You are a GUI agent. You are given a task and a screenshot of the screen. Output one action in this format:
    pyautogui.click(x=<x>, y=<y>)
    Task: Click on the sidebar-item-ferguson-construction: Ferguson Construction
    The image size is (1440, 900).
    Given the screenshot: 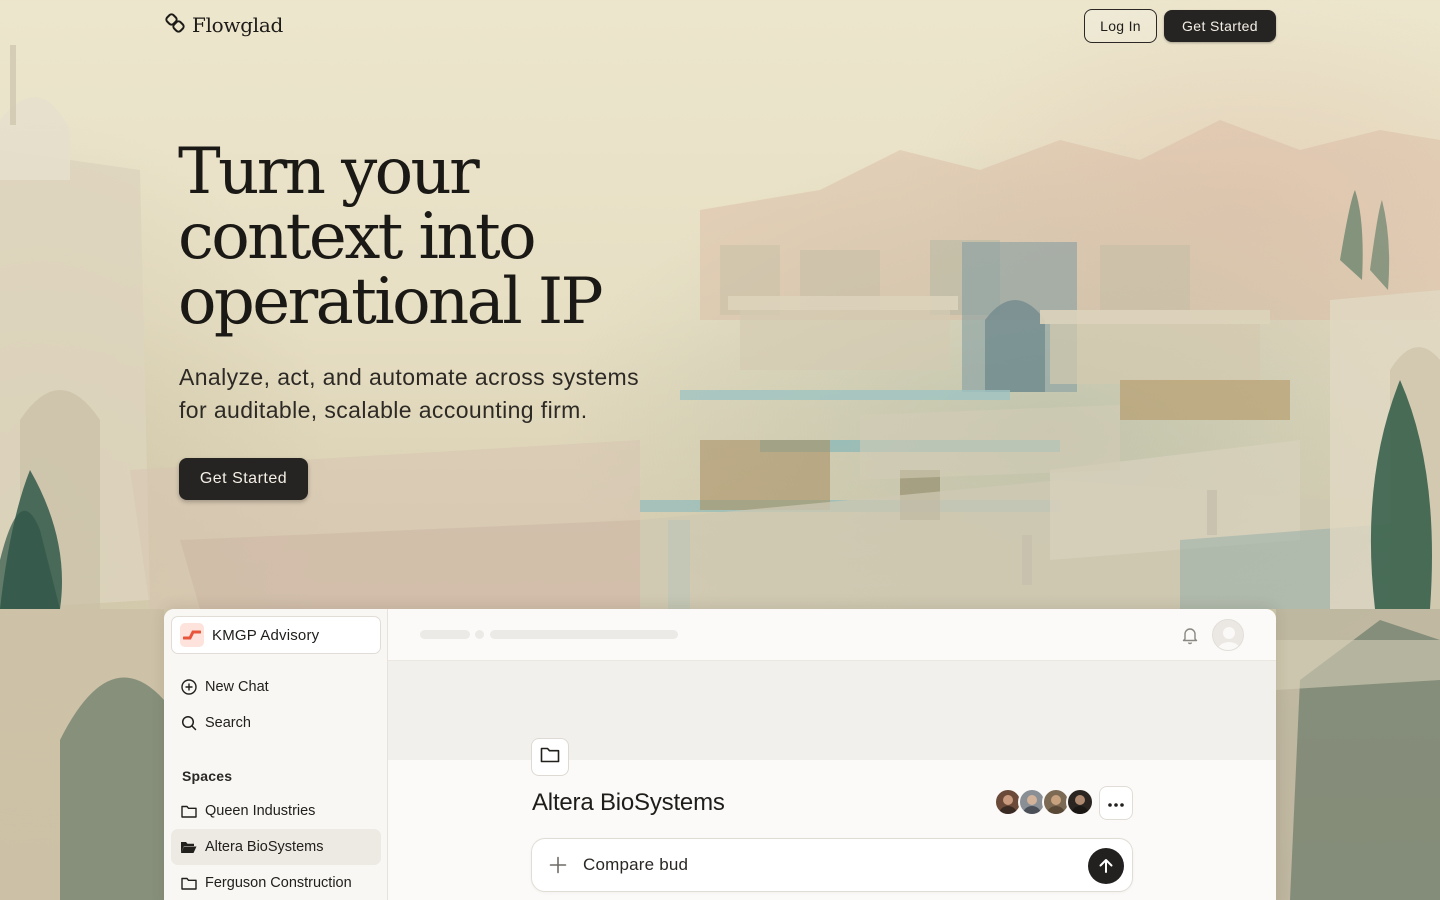 What is the action you would take?
    pyautogui.click(x=276, y=882)
    